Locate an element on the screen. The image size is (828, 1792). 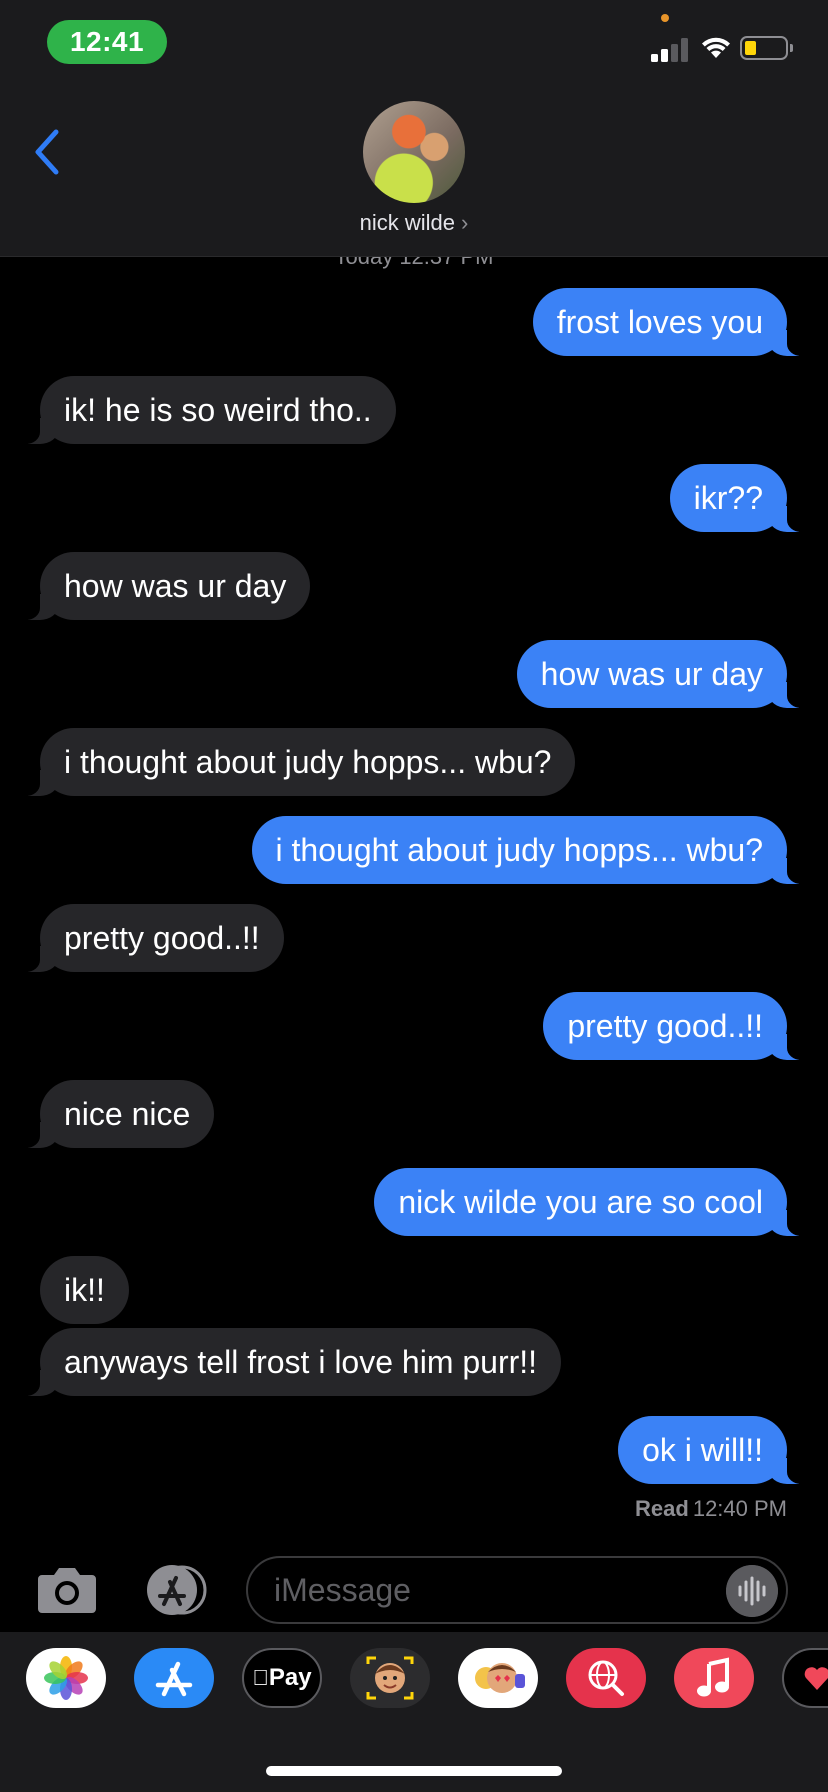
music-note-icon is located at coordinates (713, 1677).